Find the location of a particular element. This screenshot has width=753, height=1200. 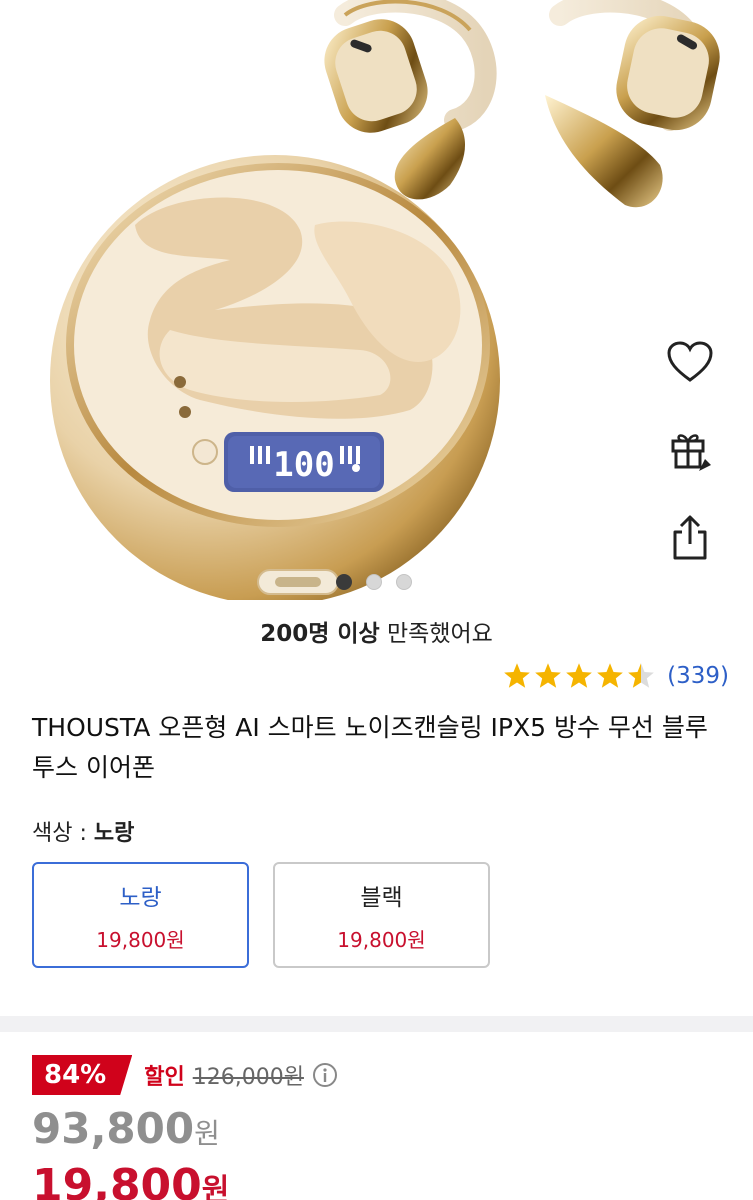

color-options: 노랑 19,800원 블랙 19,800원 is located at coordinates (261, 915).